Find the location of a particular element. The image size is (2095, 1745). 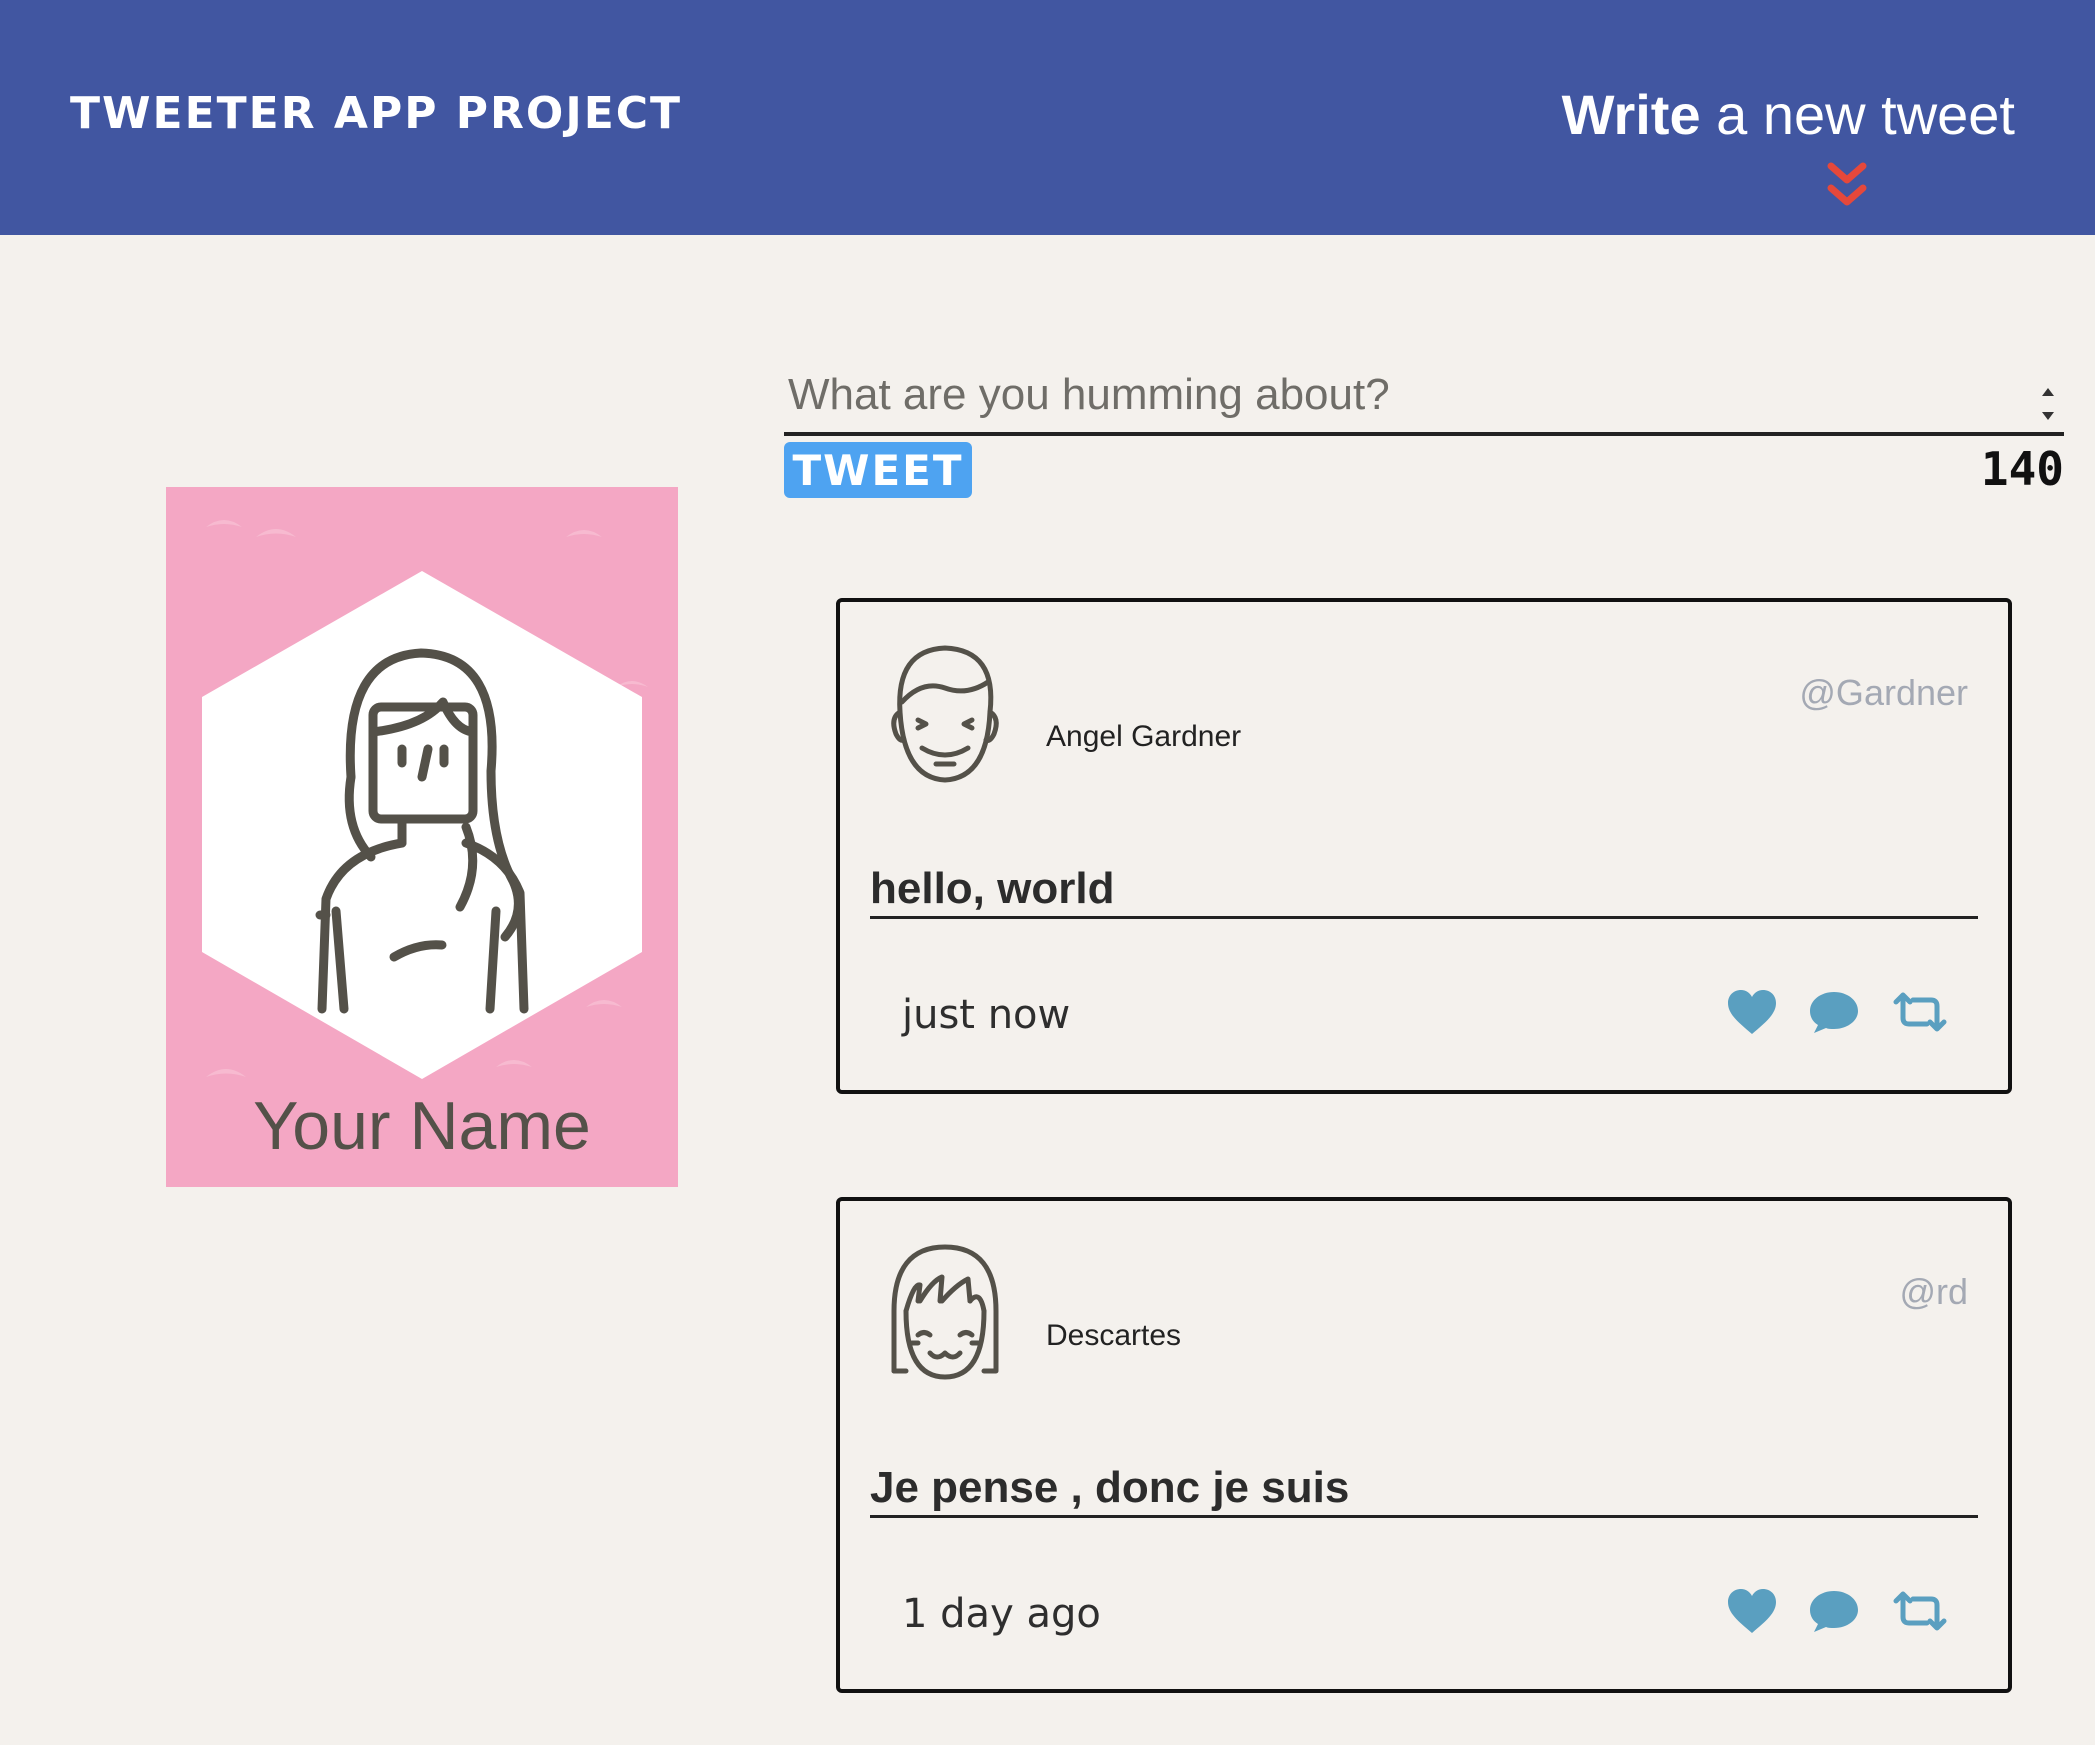

compose-form: TWEET 140 is located at coordinates (1424, 434).